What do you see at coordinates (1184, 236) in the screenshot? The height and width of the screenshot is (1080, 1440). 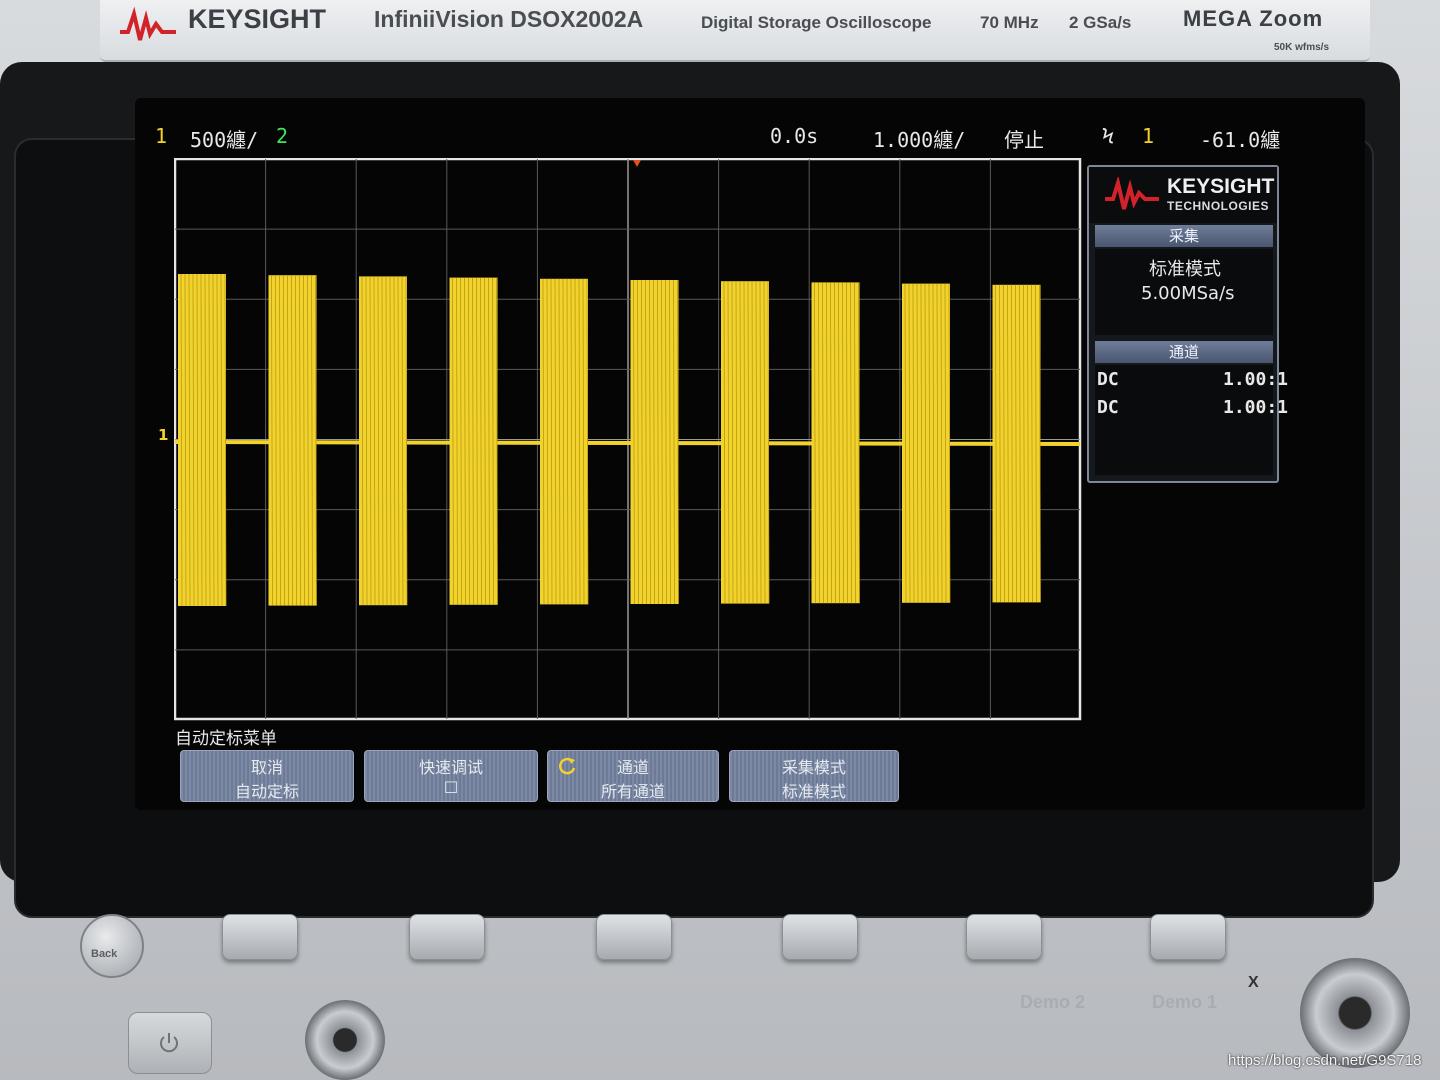 I see `acquisition-header: 采集` at bounding box center [1184, 236].